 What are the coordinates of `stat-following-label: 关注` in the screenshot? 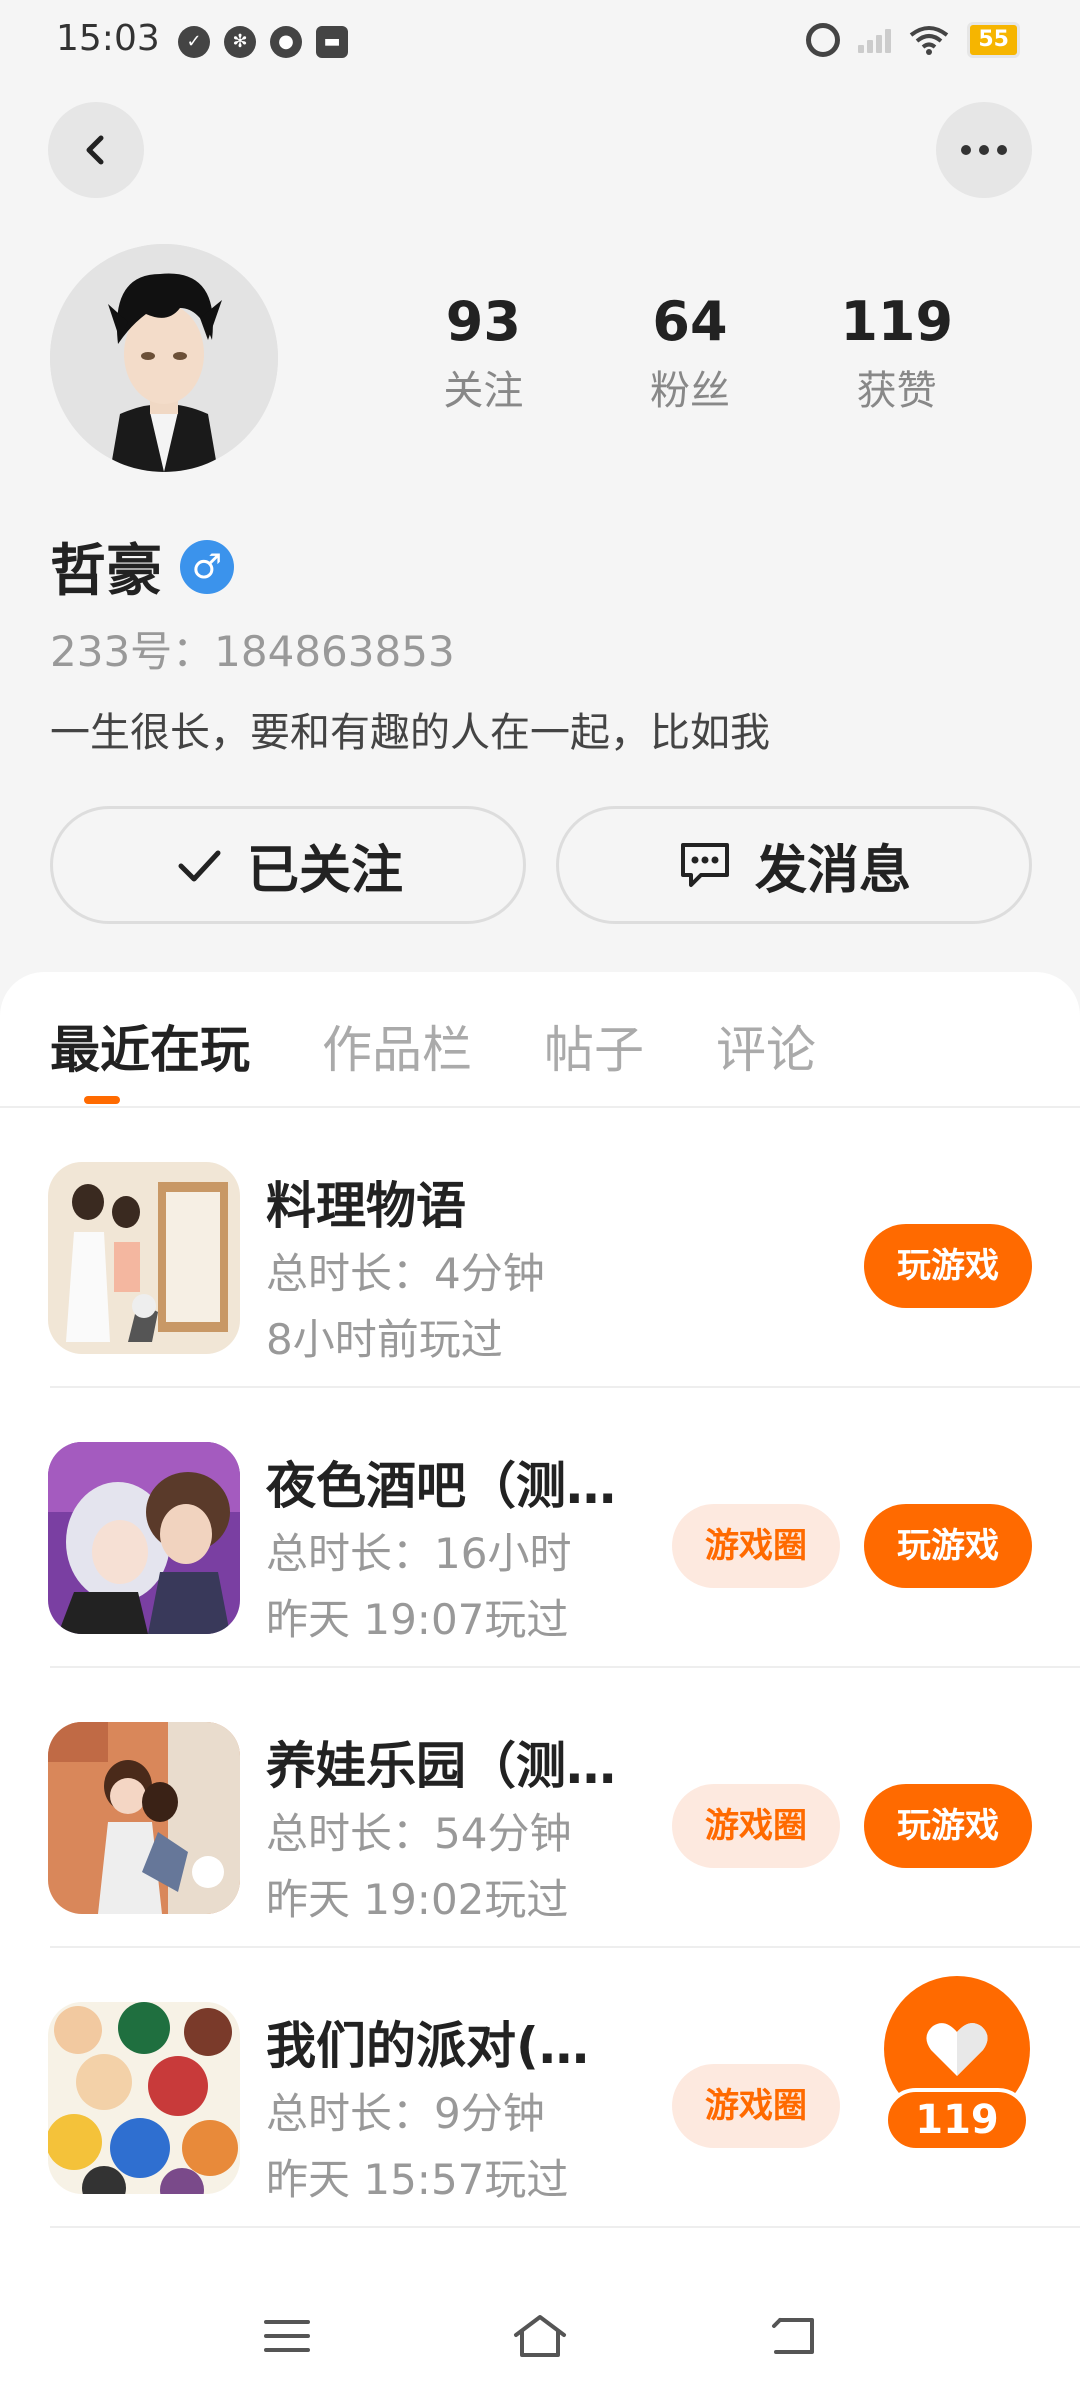 It's located at (483, 391).